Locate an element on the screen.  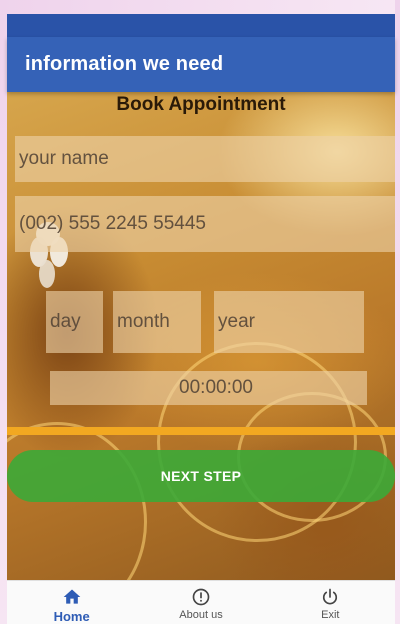
bottom-navigation: Home About us Exit is located at coordinates (201, 602).